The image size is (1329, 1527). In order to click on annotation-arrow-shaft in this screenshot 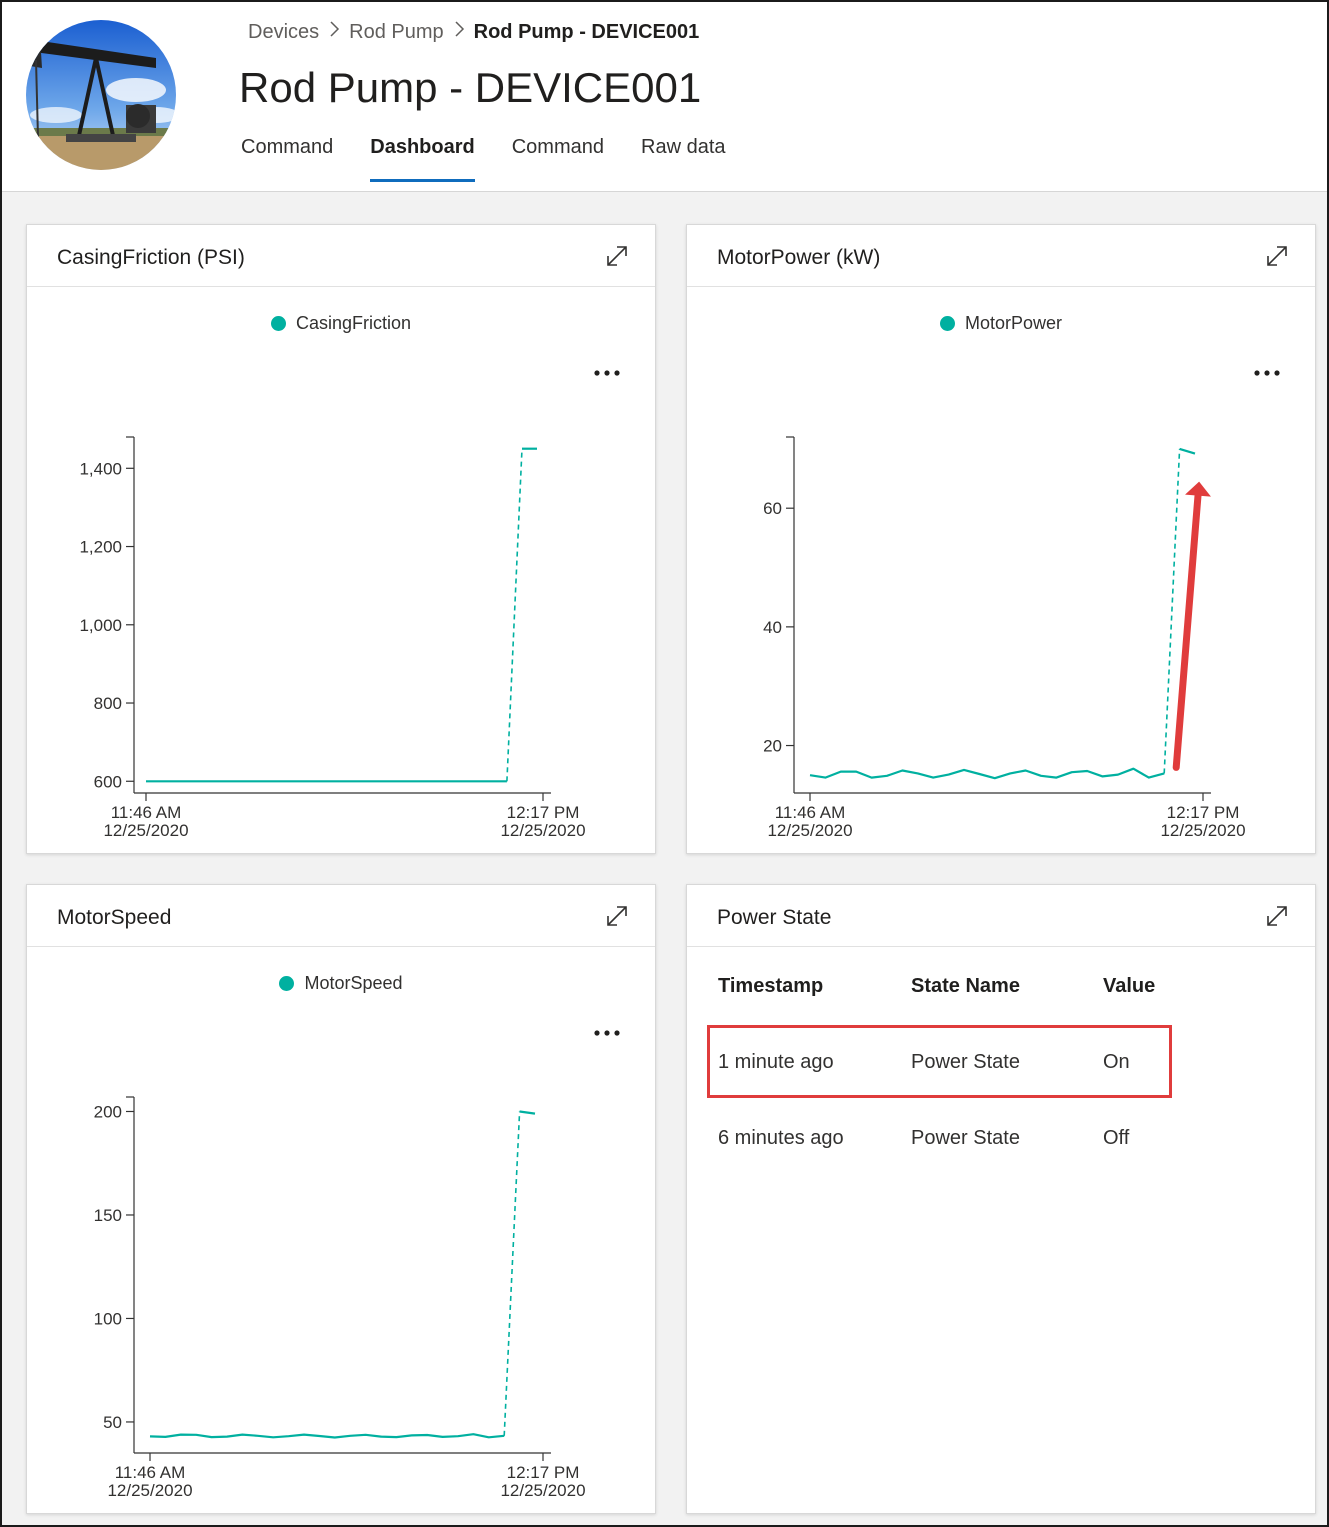, I will do `click(1187, 631)`.